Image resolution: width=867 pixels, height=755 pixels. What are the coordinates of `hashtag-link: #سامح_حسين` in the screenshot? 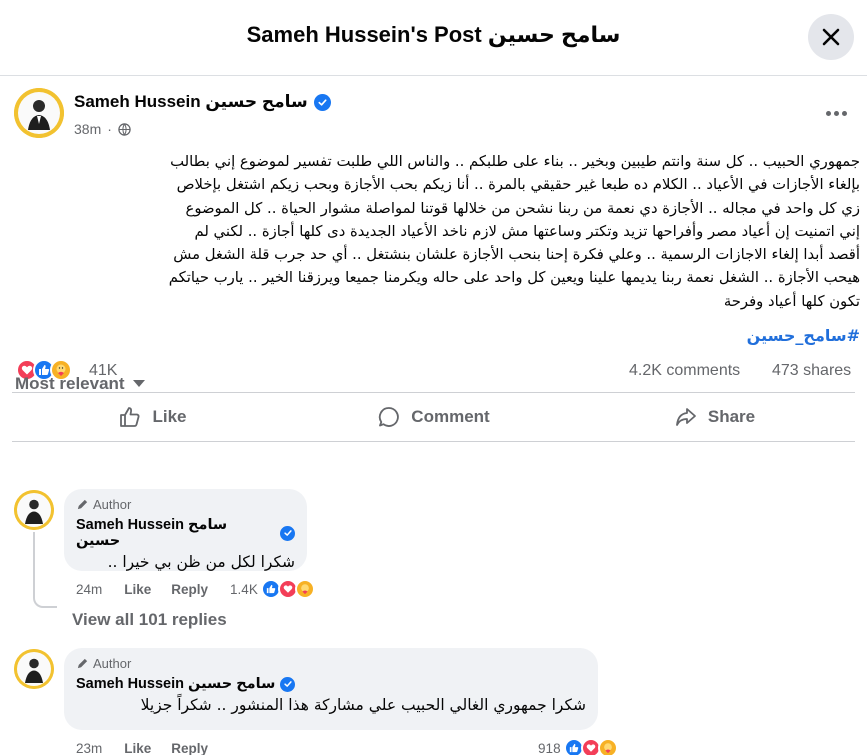 It's located at (790, 335).